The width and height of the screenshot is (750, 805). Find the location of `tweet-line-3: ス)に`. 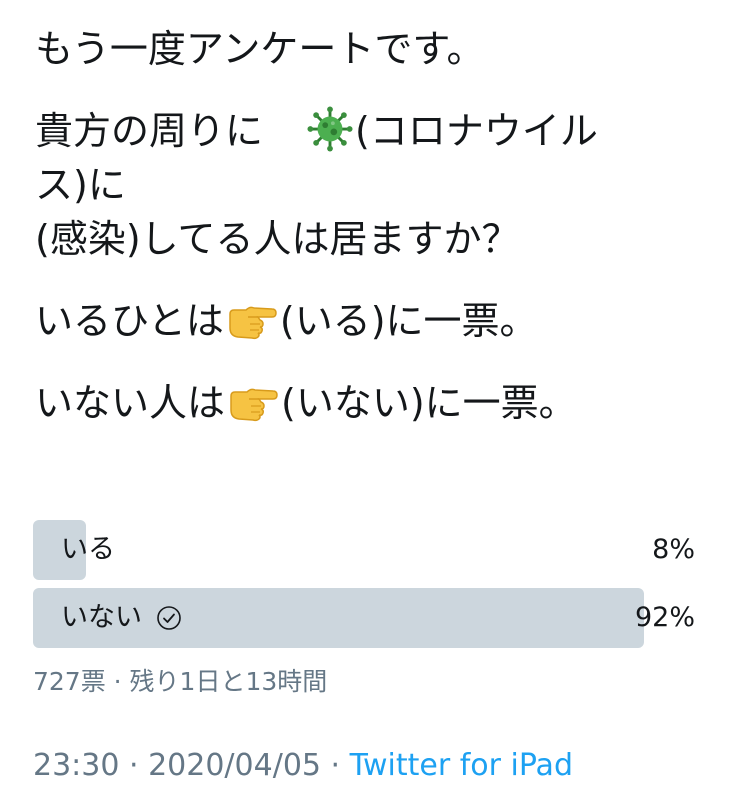

tweet-line-3: ス)に is located at coordinates (380, 185).